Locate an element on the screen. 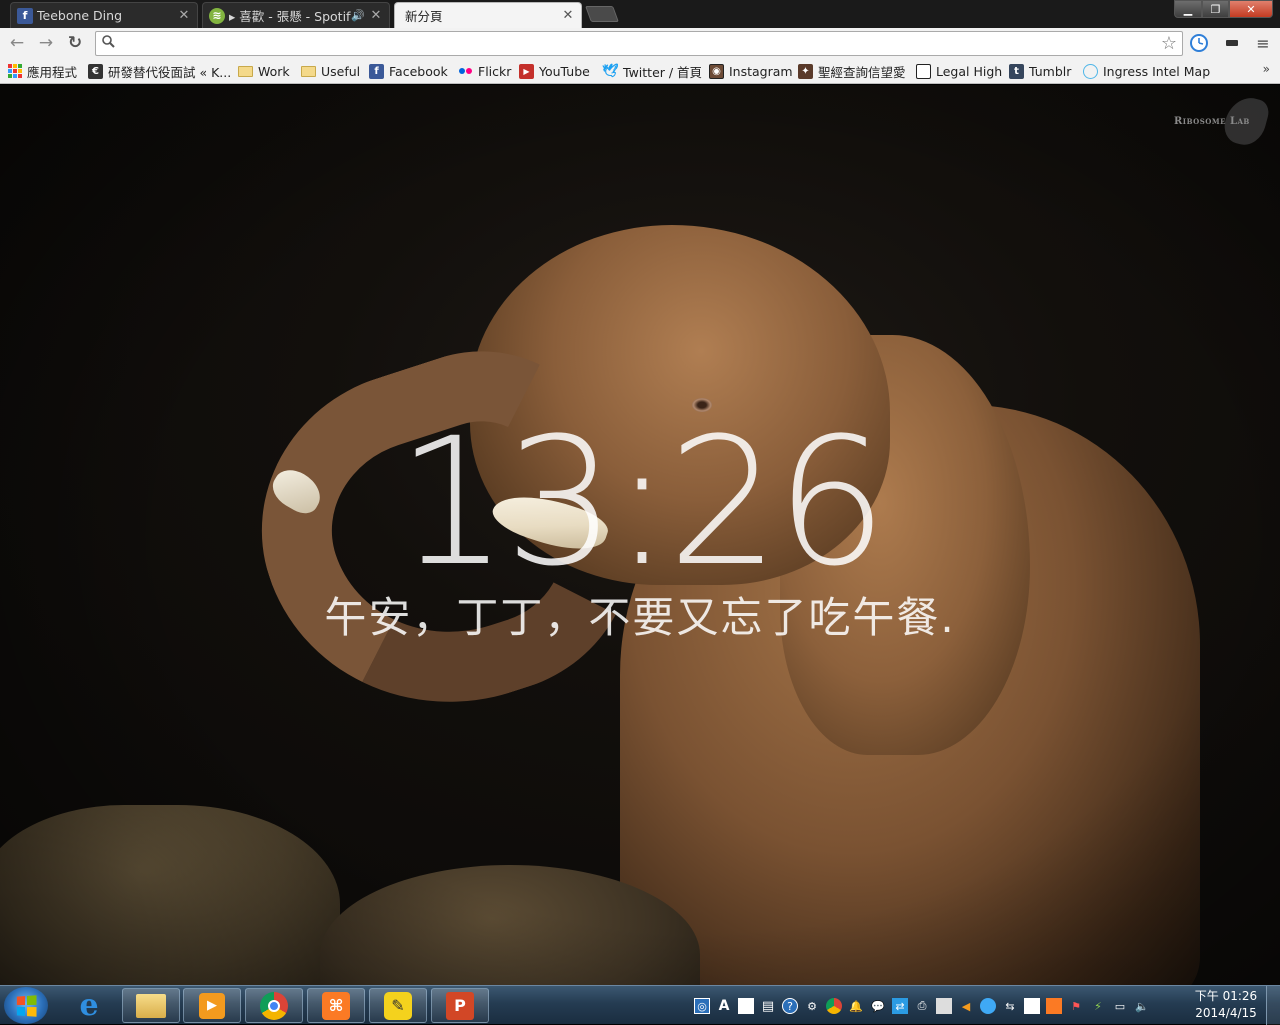 The image size is (1280, 1025). bookmark-facebook: f Facebook is located at coordinates (408, 71).